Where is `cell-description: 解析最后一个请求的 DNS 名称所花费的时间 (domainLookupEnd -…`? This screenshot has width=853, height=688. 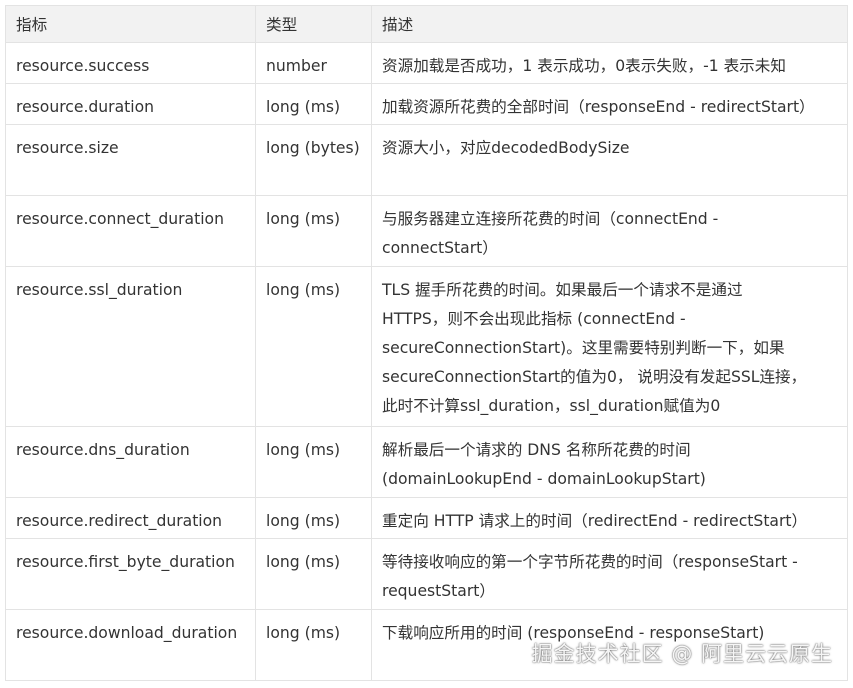
cell-description: 解析最后一个请求的 DNS 名称所花费的时间 (domainLookupEnd -… is located at coordinates (609, 462).